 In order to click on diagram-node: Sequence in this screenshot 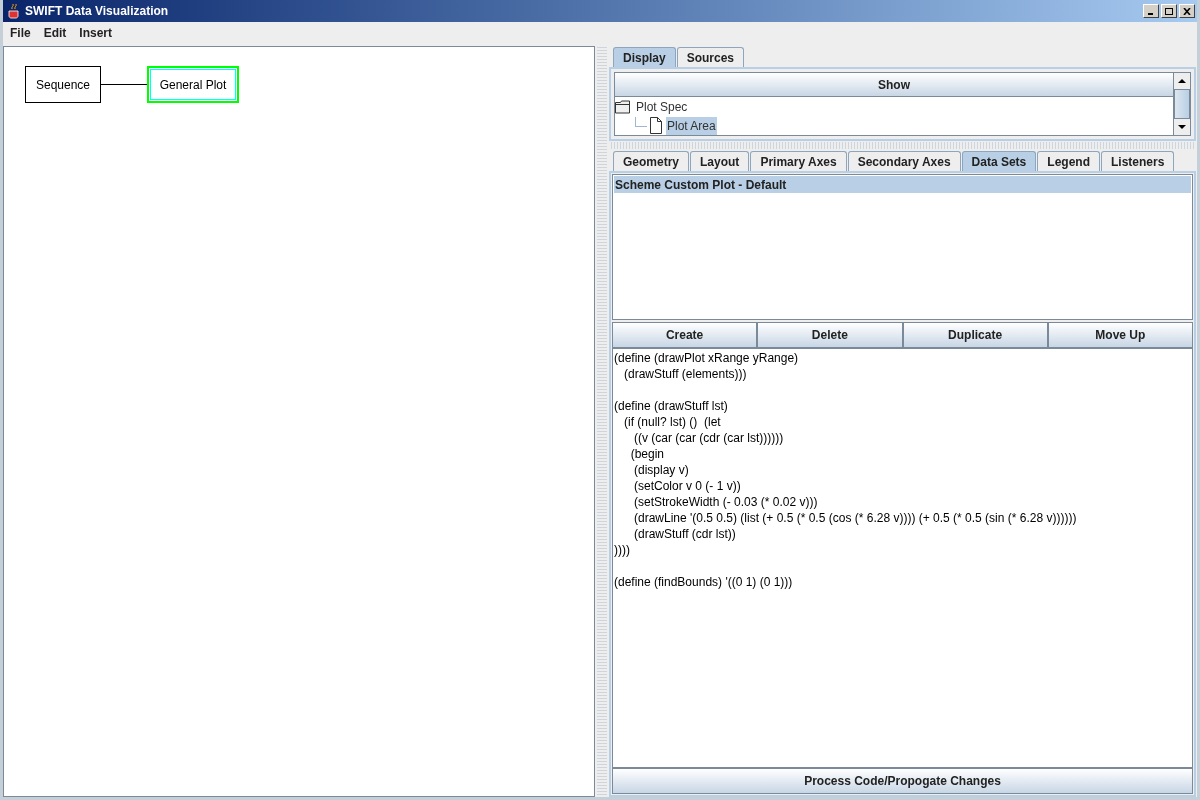, I will do `click(63, 84)`.